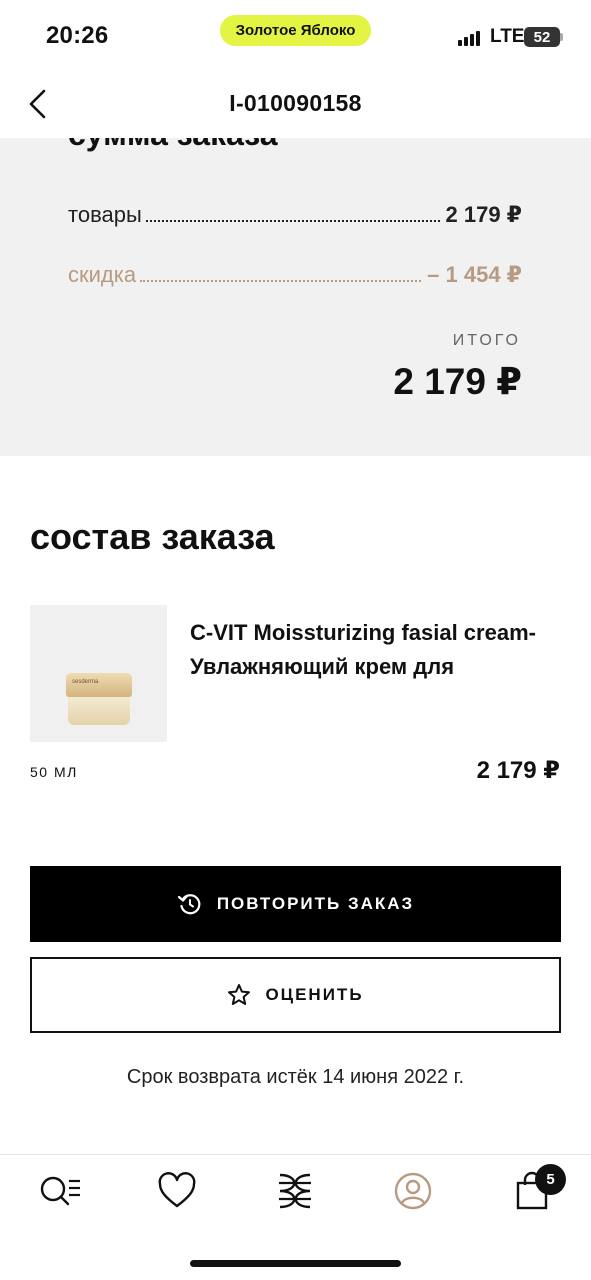 The width and height of the screenshot is (591, 1280). I want to click on signal-icon, so click(470, 38).